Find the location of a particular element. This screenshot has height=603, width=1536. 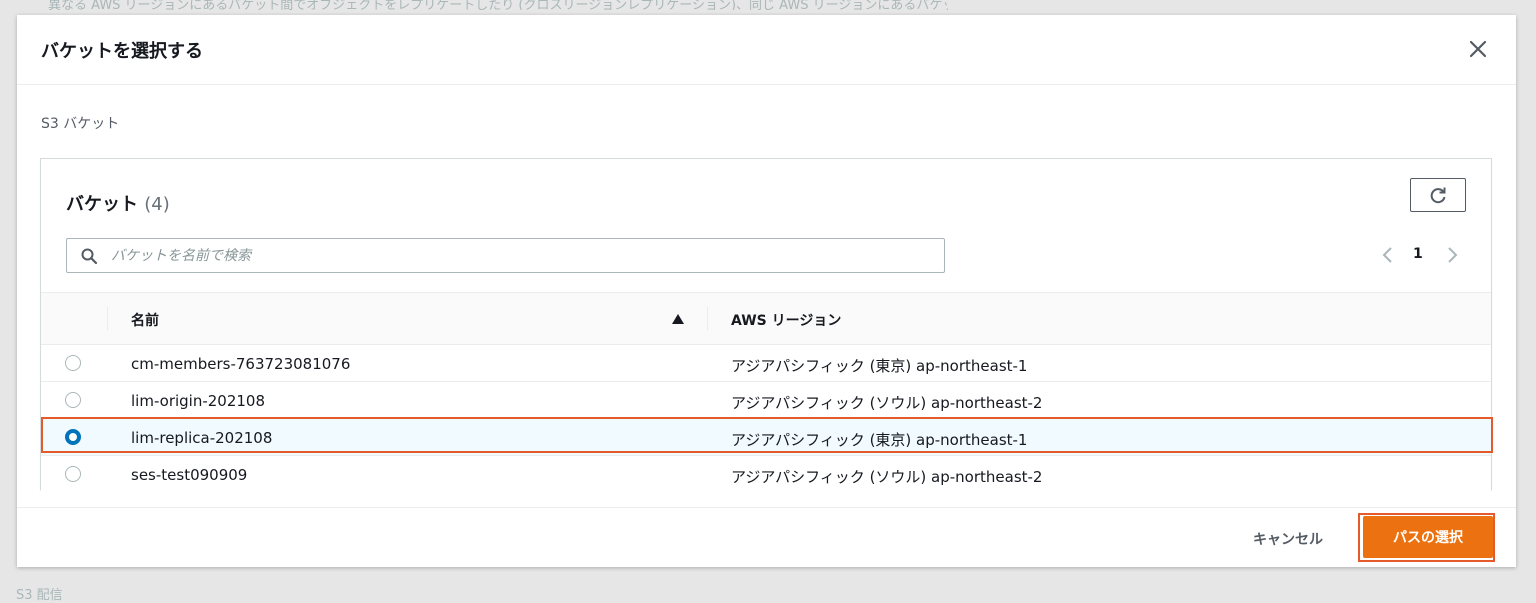

select-path-button: パスの選択 is located at coordinates (1428, 537).